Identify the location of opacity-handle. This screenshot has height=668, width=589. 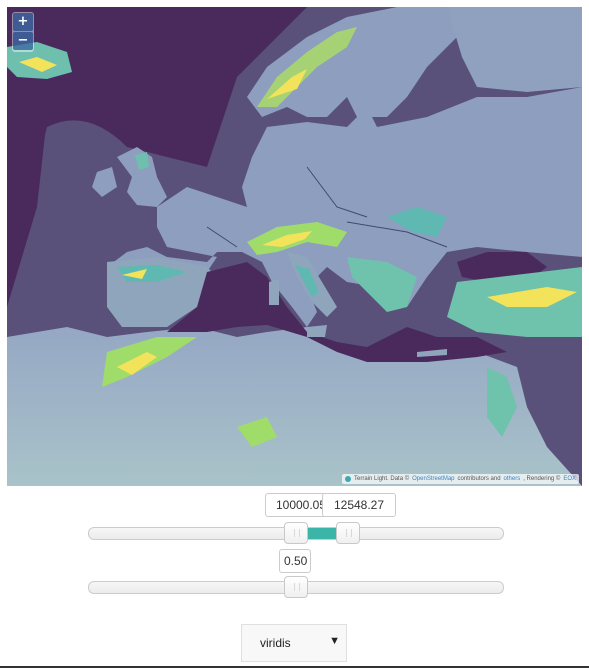
(296, 587).